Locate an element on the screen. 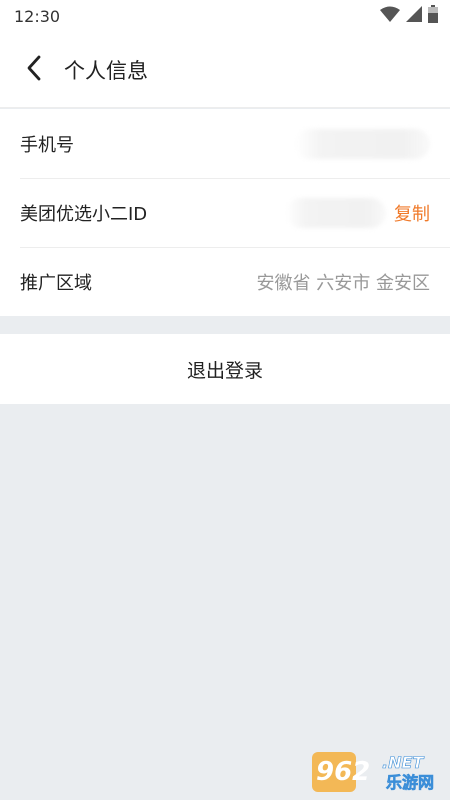 The height and width of the screenshot is (800, 450). watermark-suffix: .NET is located at coordinates (403, 762).